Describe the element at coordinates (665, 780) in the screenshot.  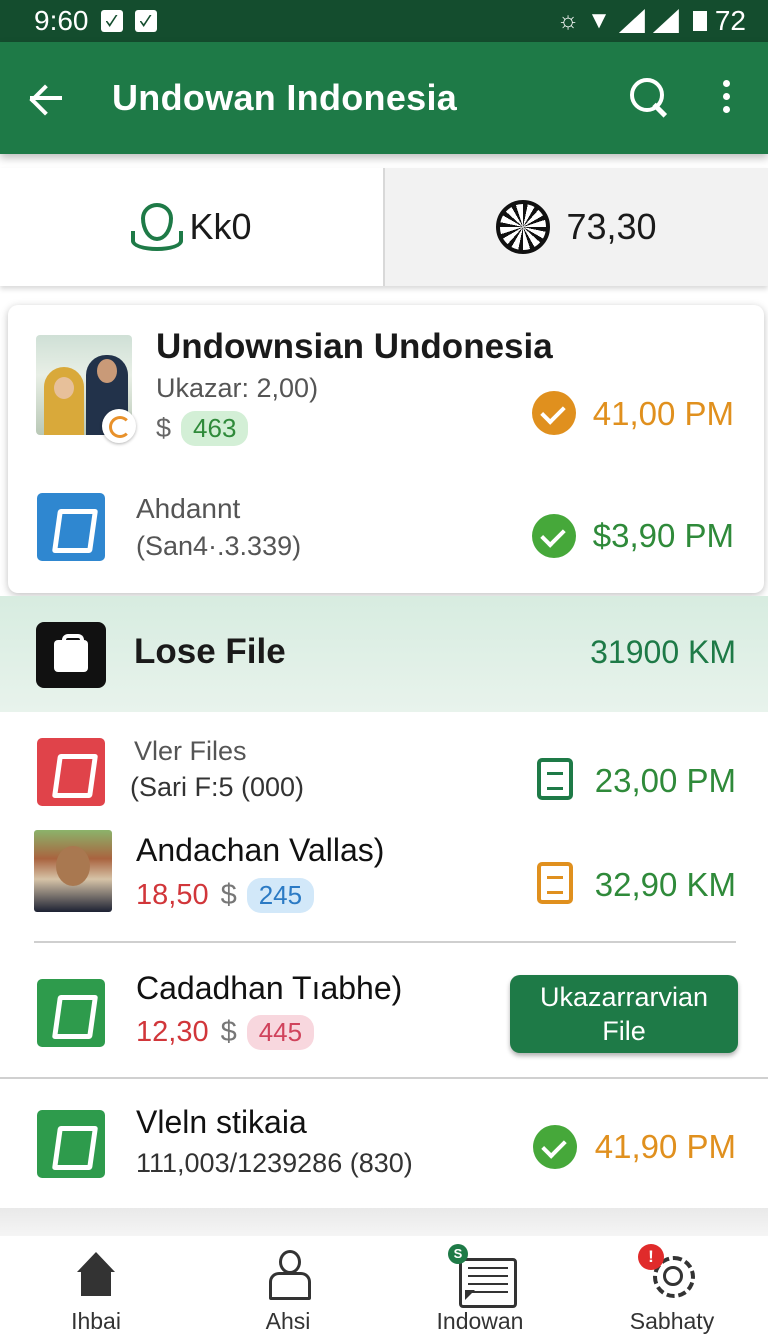
I see `list-item-time: 23,00 PM` at that location.